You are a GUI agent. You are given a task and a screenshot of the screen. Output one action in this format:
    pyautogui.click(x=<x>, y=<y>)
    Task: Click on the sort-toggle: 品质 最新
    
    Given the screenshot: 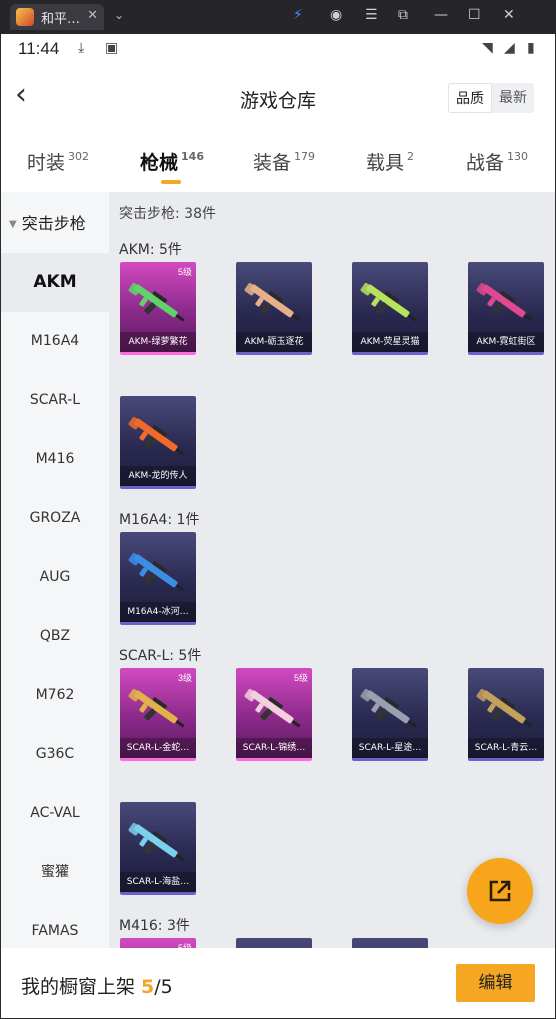 What is the action you would take?
    pyautogui.click(x=491, y=98)
    